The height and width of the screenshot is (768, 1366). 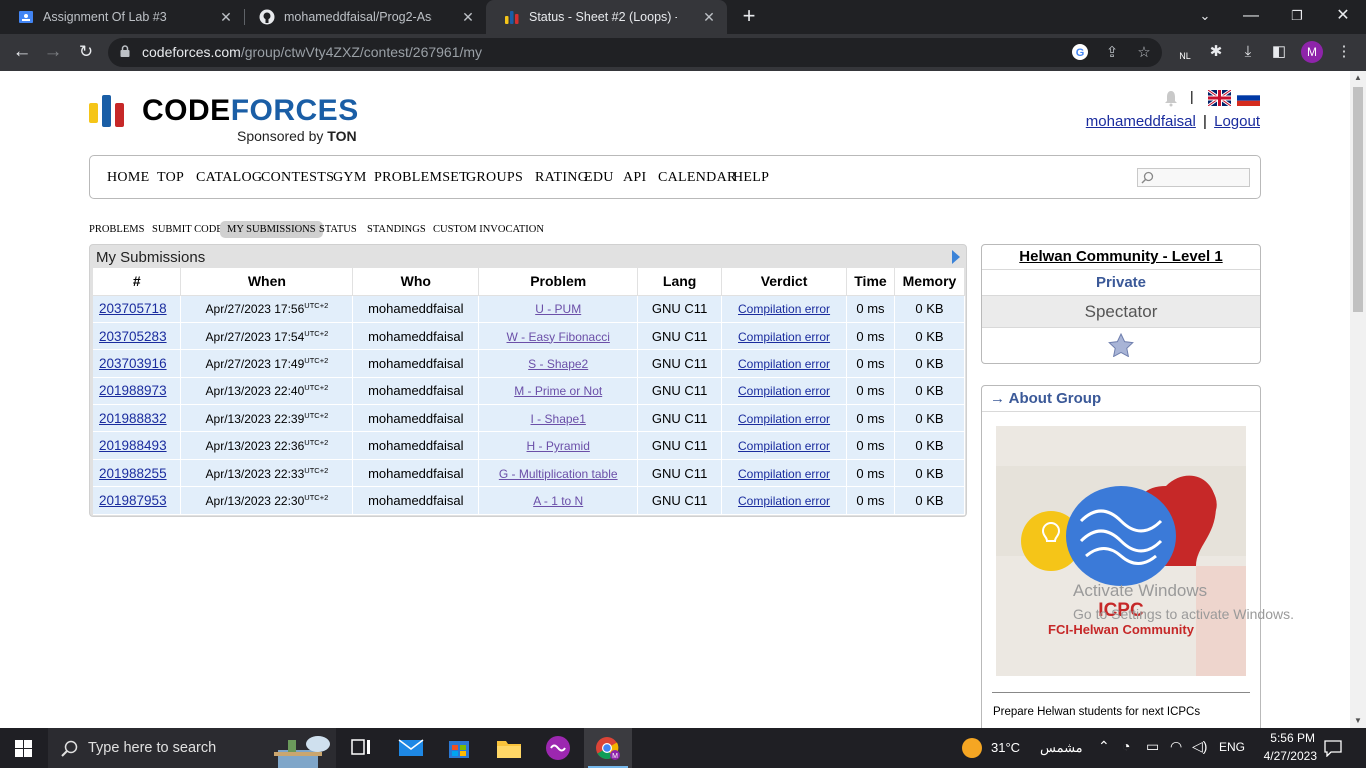 I want to click on site-search-input, so click(x=1193, y=177).